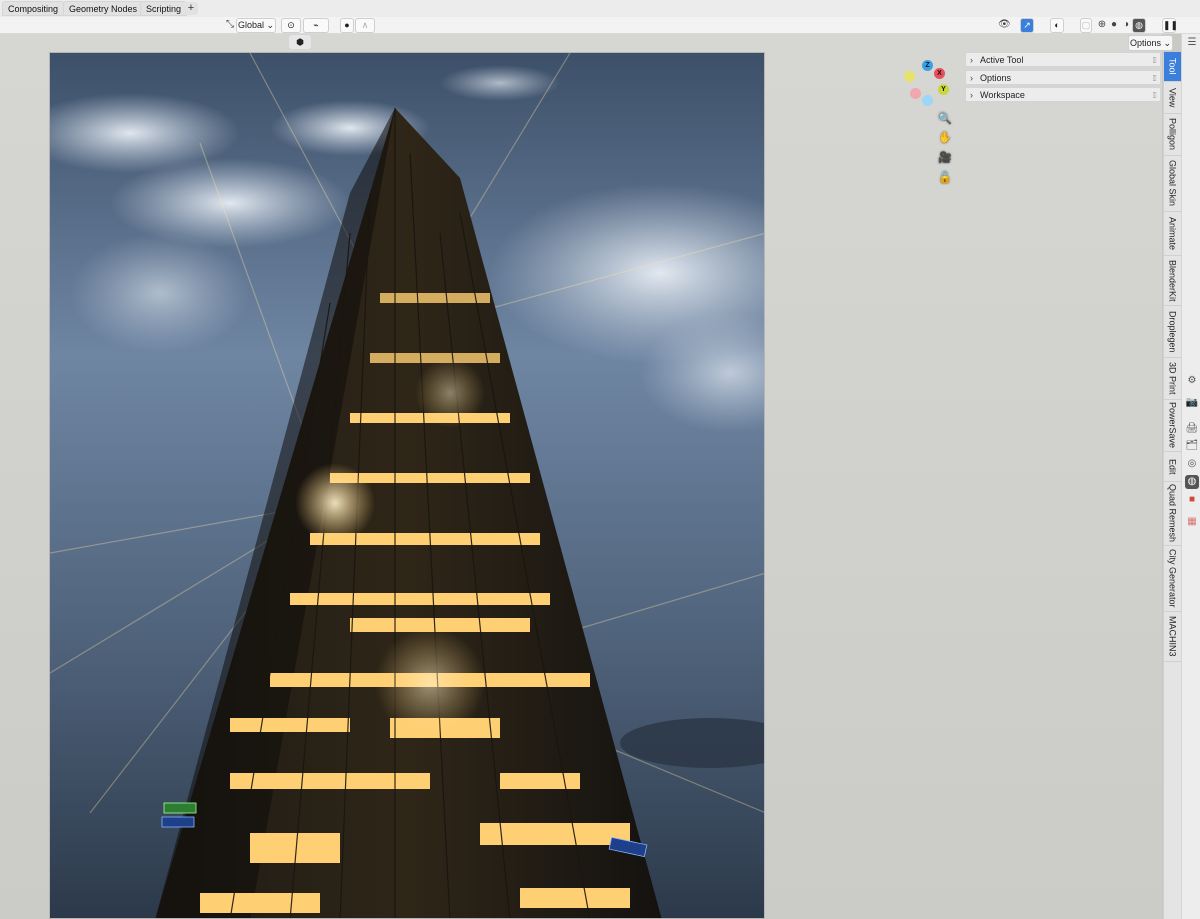  What do you see at coordinates (1192, 500) in the screenshot?
I see `object-properties-icon: ■` at bounding box center [1192, 500].